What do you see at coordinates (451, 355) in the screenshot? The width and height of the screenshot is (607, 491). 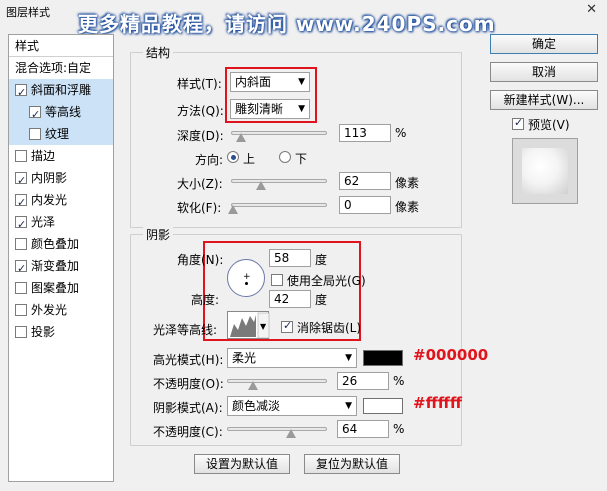 I see `highlight-color-annotation: #000000` at bounding box center [451, 355].